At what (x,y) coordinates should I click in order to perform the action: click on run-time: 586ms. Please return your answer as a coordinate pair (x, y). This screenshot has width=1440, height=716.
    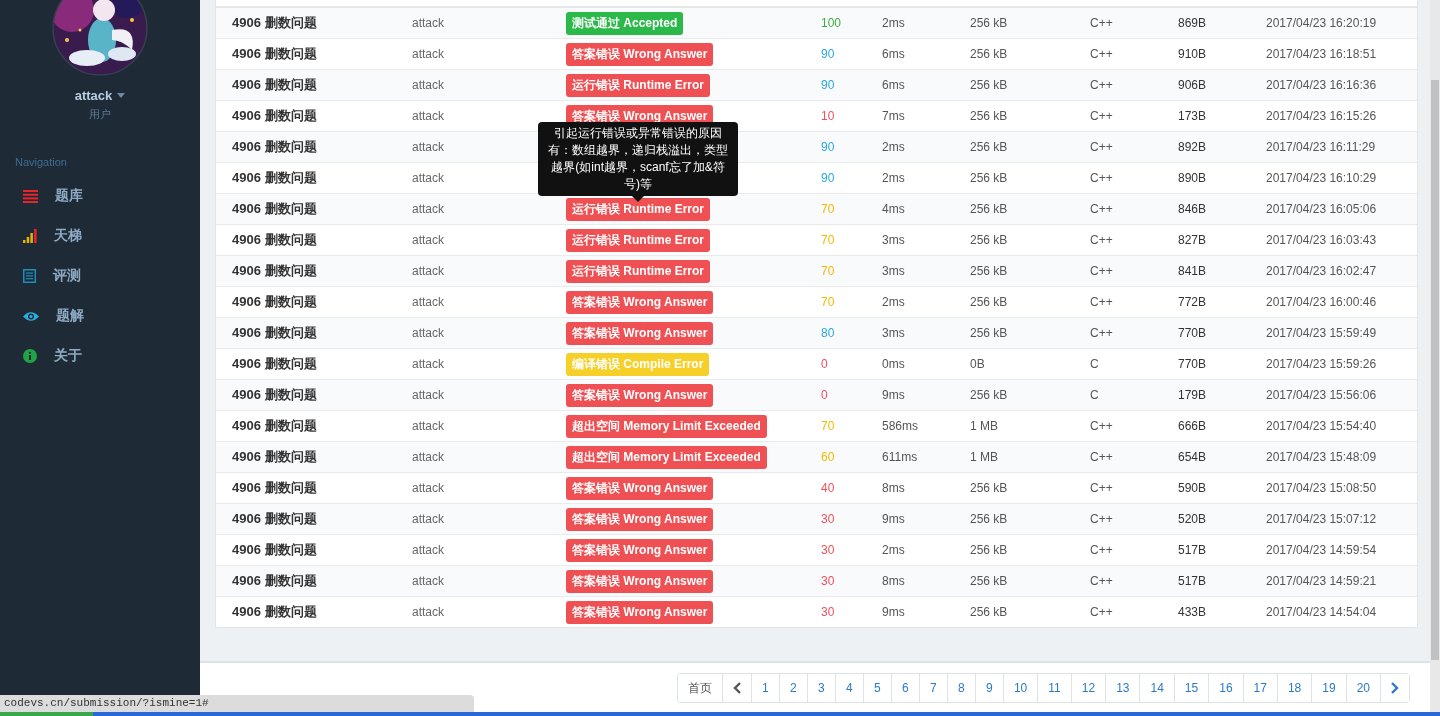
    Looking at the image, I should click on (901, 426).